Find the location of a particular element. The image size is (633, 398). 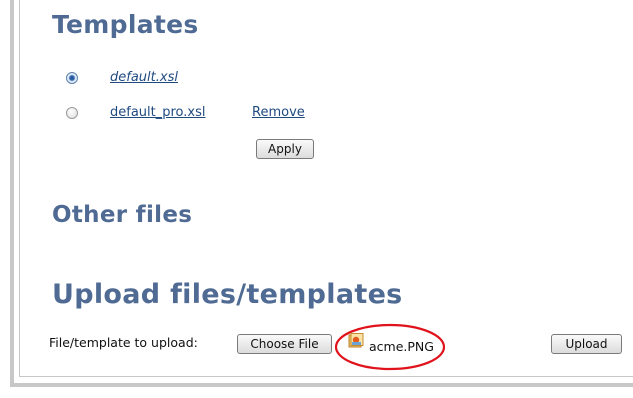

highlight-circle-annotation is located at coordinates (390, 347).